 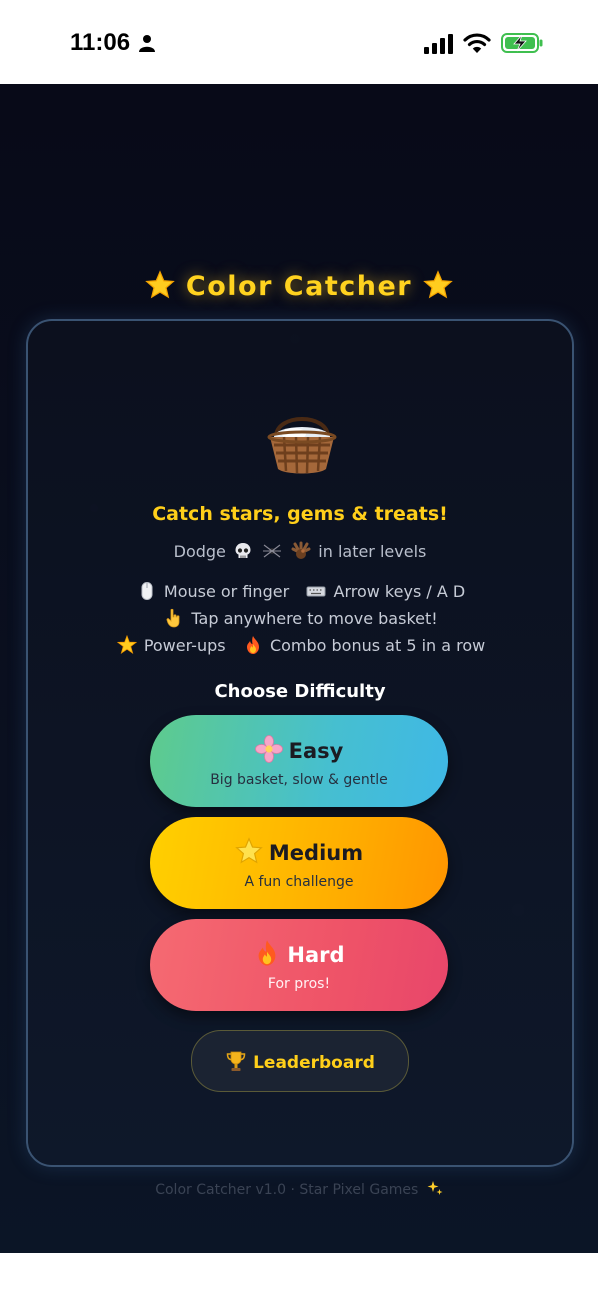 I want to click on tagline: Catch stars, gems & treats!, so click(x=300, y=514).